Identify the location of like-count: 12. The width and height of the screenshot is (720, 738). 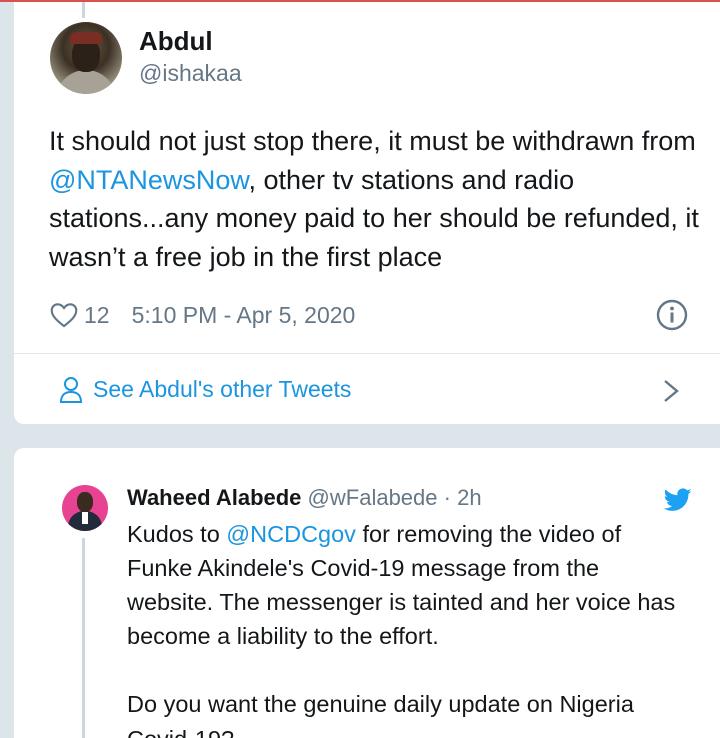
(97, 314).